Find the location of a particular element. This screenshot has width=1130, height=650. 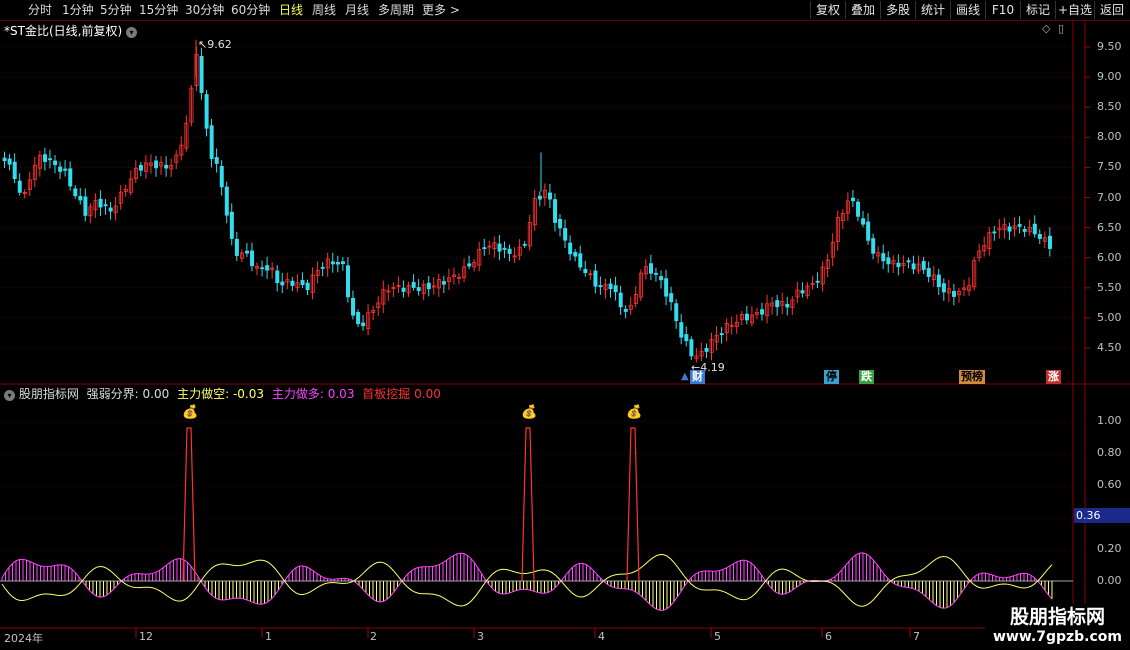

date-label: 4 is located at coordinates (601, 636).